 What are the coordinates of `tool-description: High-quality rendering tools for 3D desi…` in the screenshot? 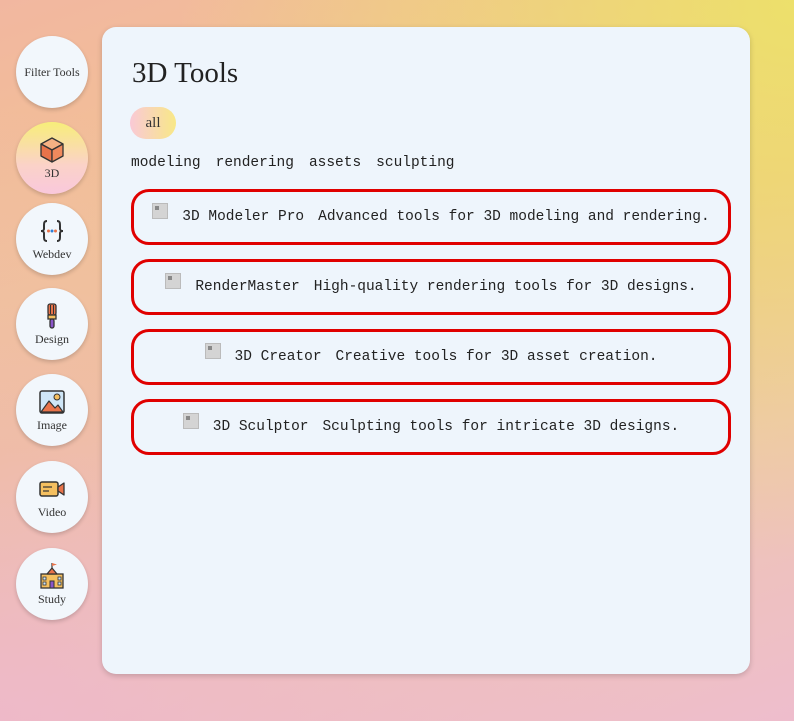 It's located at (505, 287).